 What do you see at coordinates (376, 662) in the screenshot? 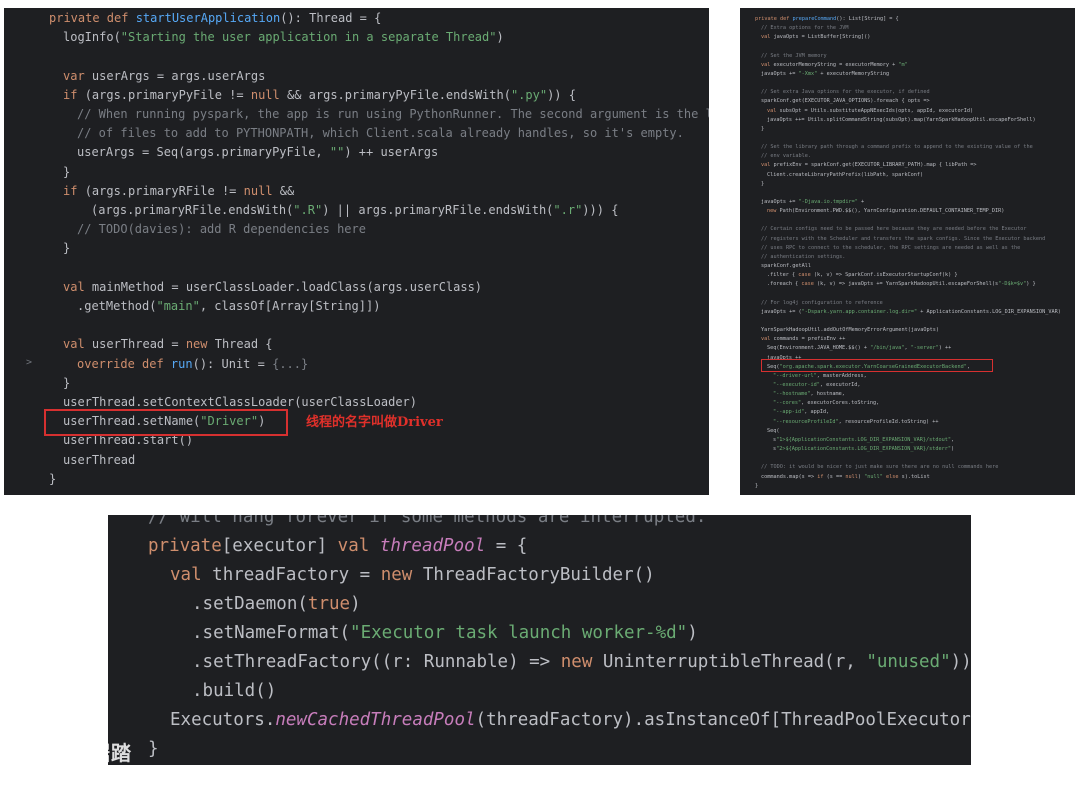
I see `code-token: .setThreadFactory((r: Runnable) =>` at bounding box center [376, 662].